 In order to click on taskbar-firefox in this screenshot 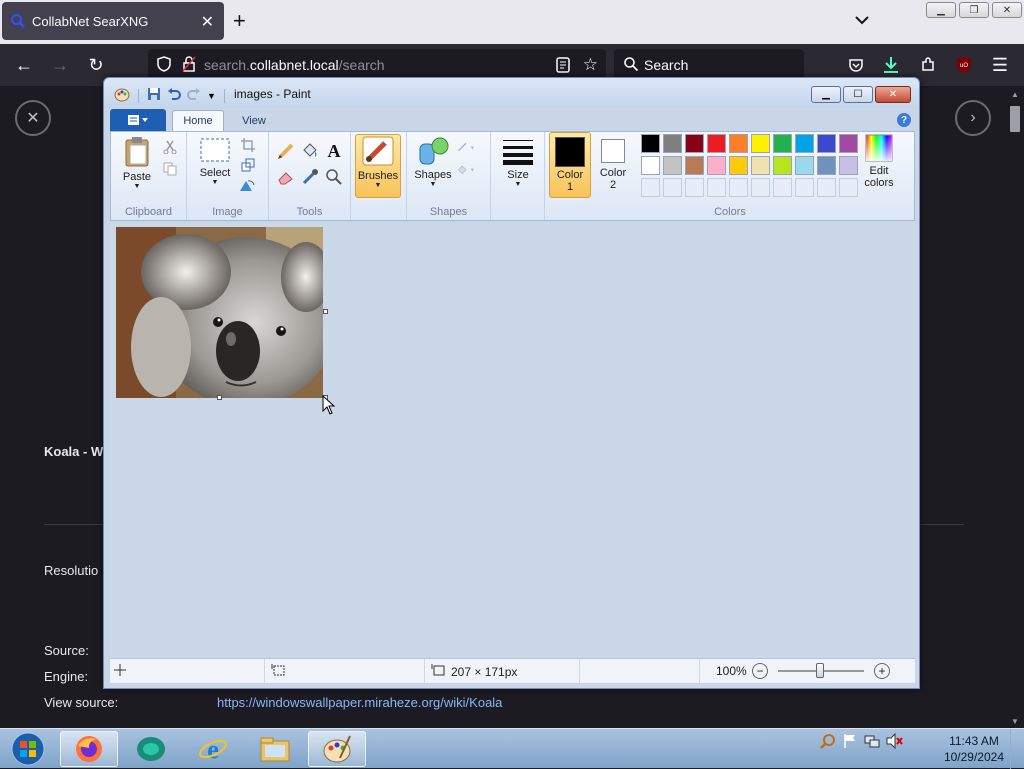, I will do `click(89, 749)`.